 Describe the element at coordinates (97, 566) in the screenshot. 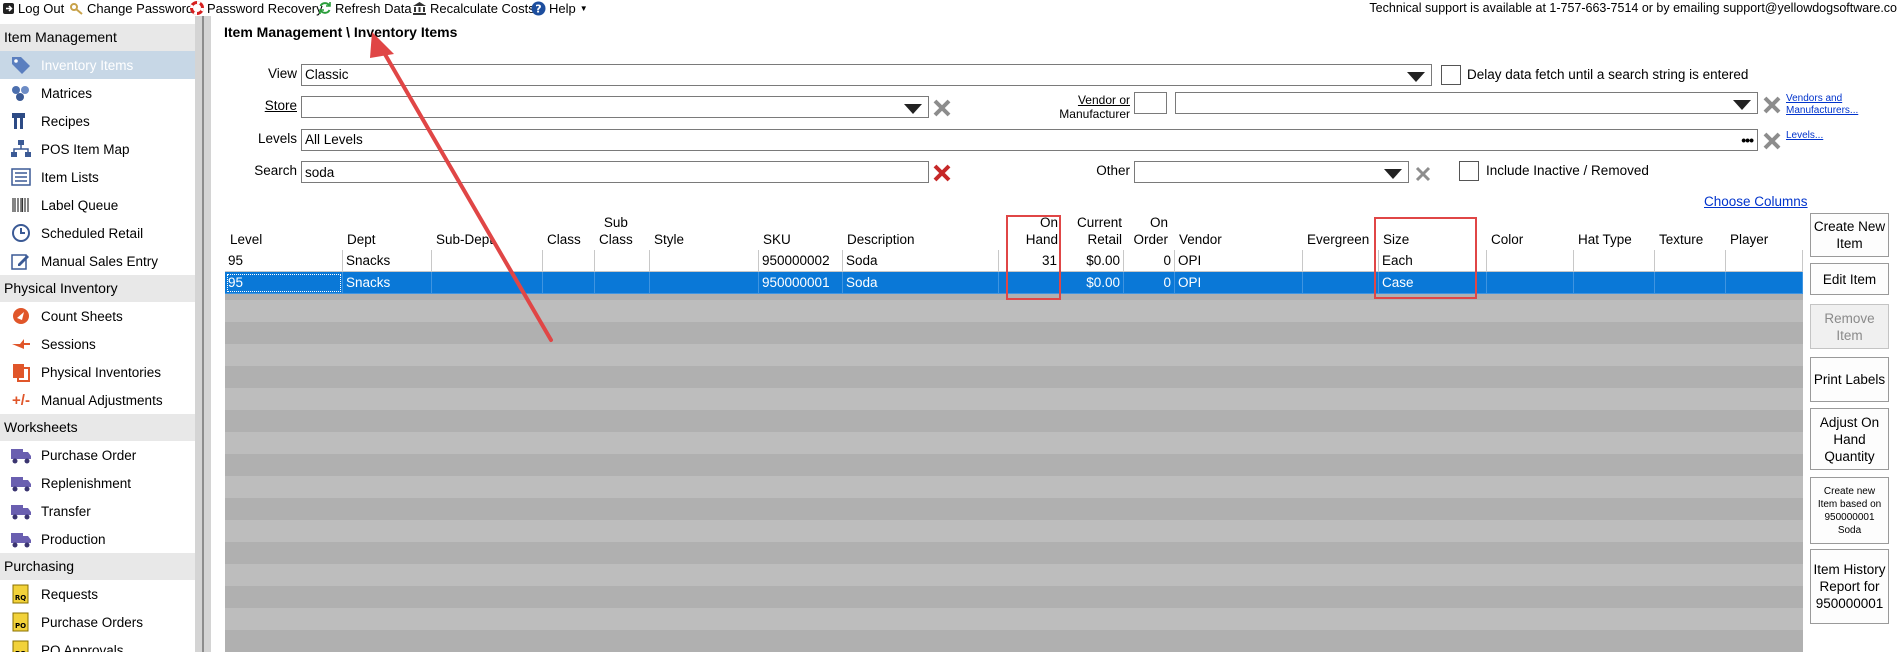

I see `section-header-purchasing: Purchasing` at that location.